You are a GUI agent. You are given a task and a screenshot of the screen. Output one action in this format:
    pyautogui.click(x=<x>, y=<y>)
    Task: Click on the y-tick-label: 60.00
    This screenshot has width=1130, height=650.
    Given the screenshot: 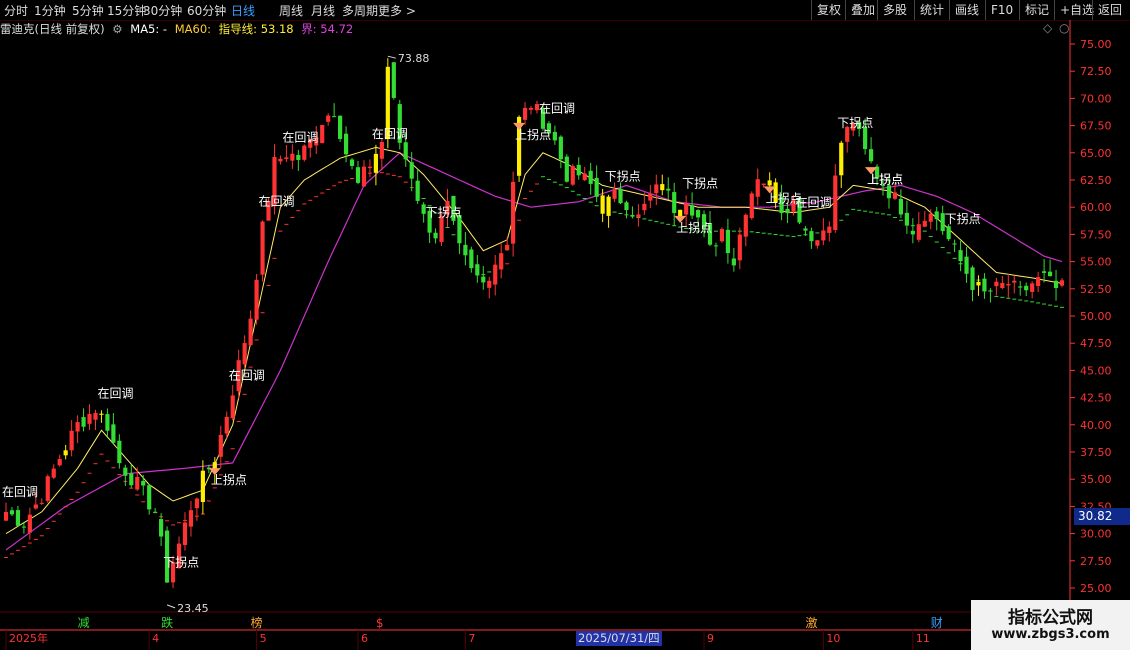 What is the action you would take?
    pyautogui.click(x=1096, y=207)
    